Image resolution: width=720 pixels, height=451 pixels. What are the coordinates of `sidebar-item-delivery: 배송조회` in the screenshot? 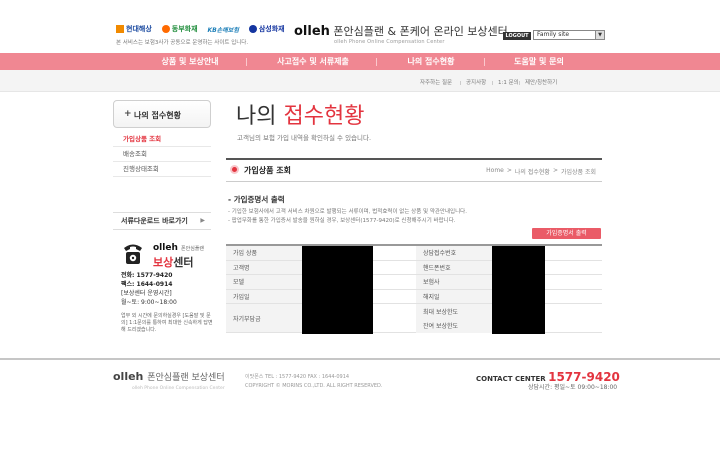 It's located at (162, 154).